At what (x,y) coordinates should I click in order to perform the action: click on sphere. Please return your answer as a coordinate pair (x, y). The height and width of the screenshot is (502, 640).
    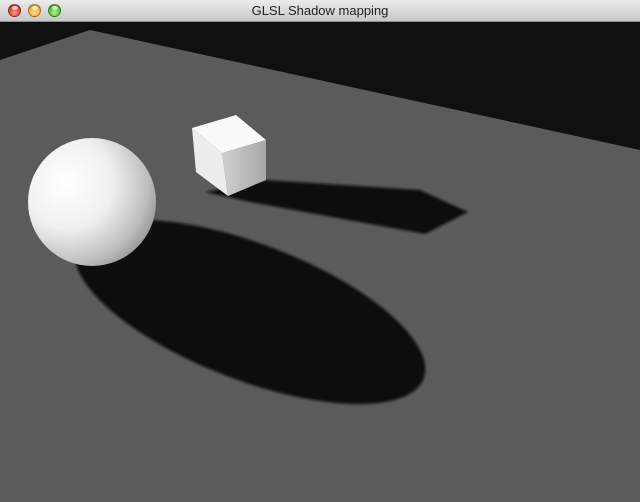
    Looking at the image, I should click on (92, 202).